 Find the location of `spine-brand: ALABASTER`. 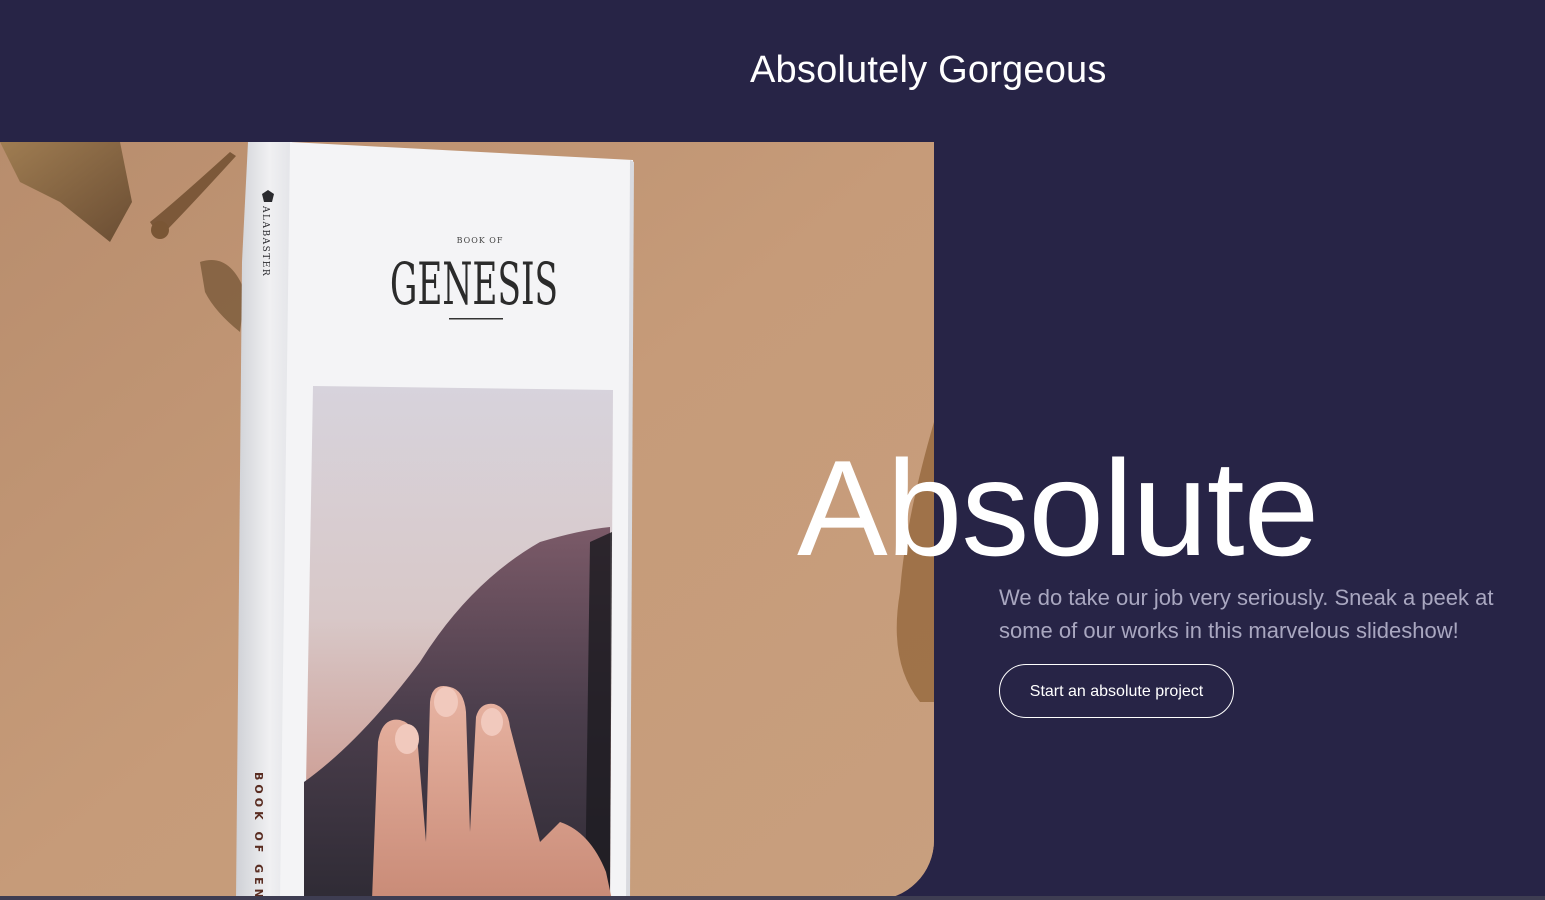

spine-brand: ALABASTER is located at coordinates (265, 241).